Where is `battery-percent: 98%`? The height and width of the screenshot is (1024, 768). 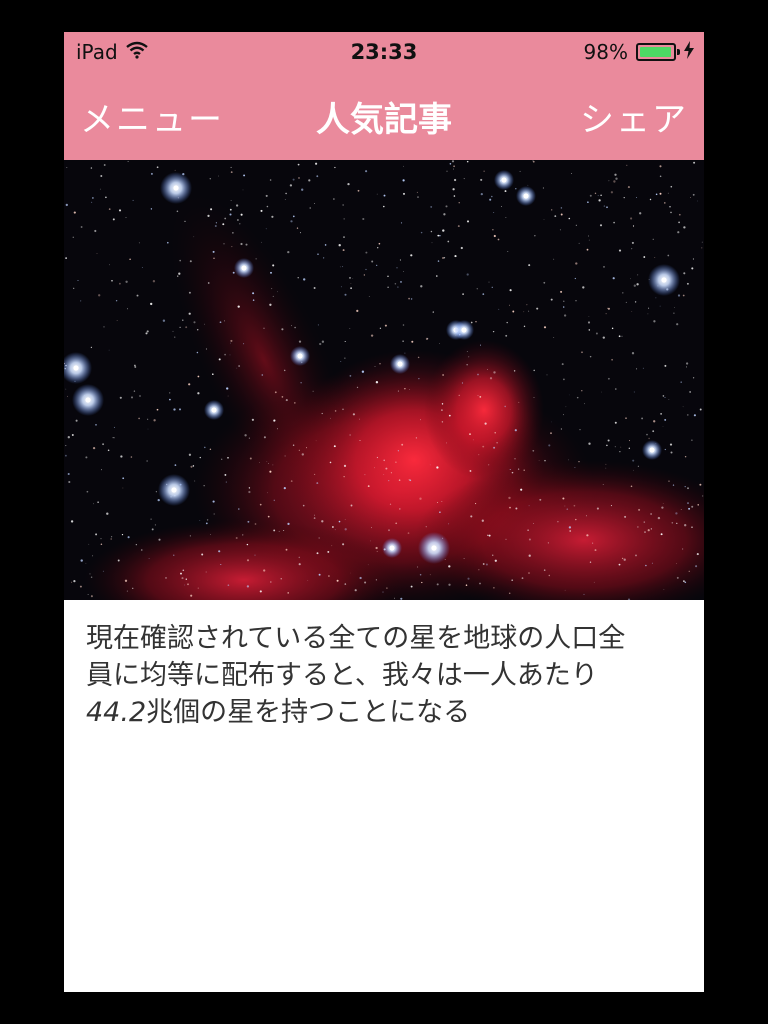 battery-percent: 98% is located at coordinates (605, 52).